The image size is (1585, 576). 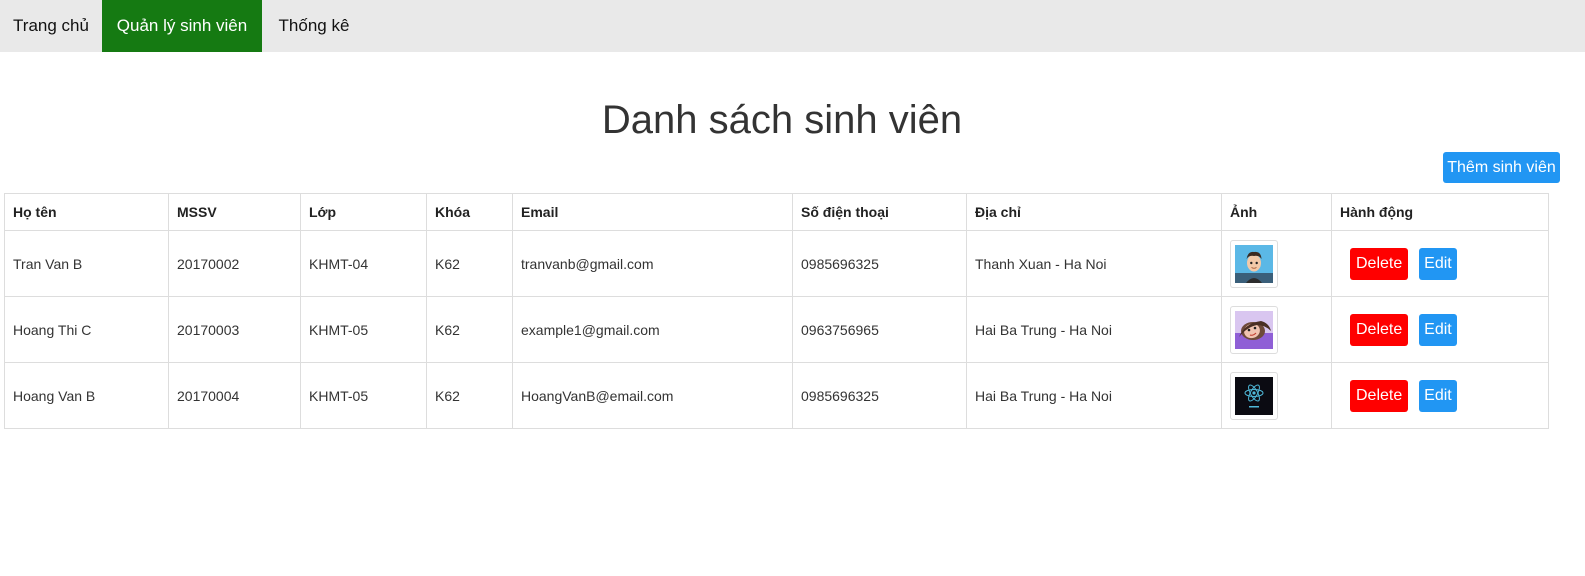 I want to click on cell-class: KHMT-04, so click(x=363, y=263).